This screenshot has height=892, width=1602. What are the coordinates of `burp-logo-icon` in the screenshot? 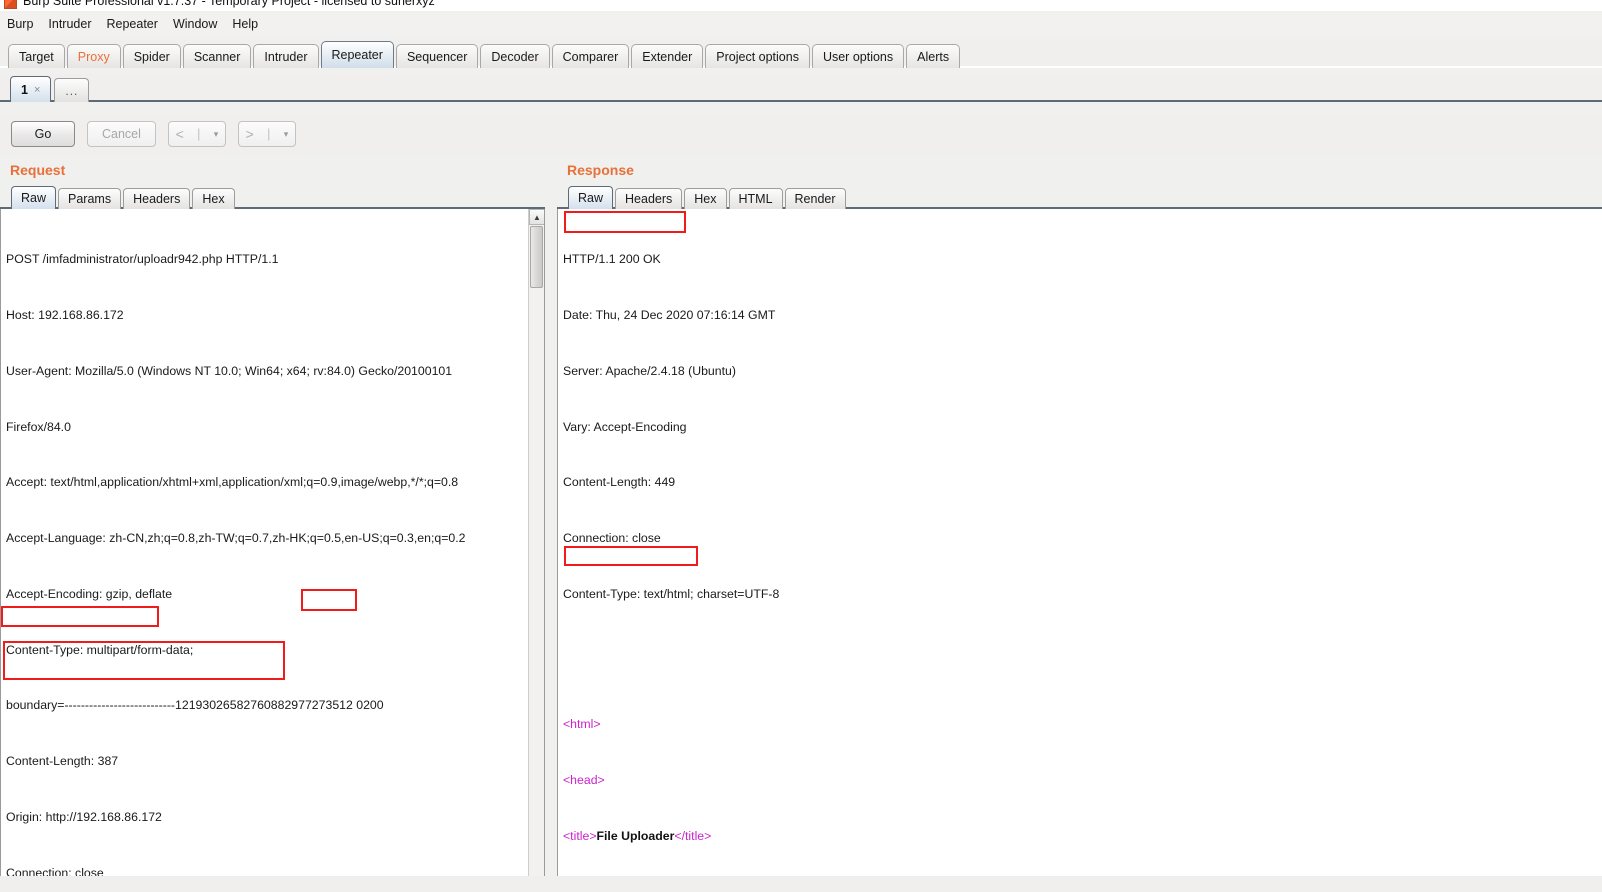 It's located at (10, 4).